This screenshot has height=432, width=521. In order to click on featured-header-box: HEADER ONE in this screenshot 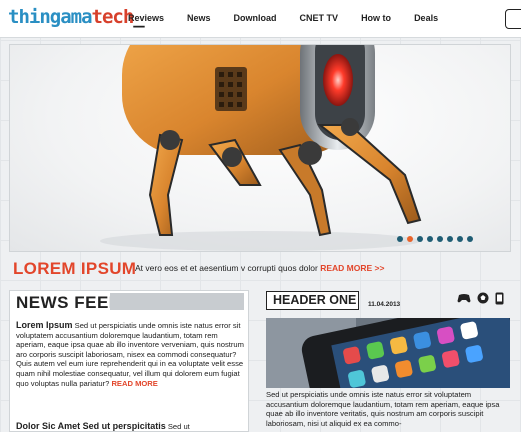, I will do `click(312, 300)`.